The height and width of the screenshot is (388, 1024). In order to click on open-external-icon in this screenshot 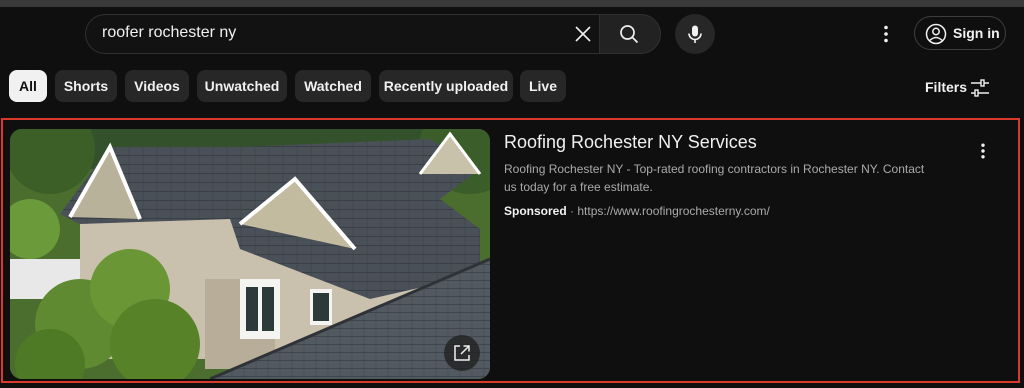, I will do `click(462, 353)`.